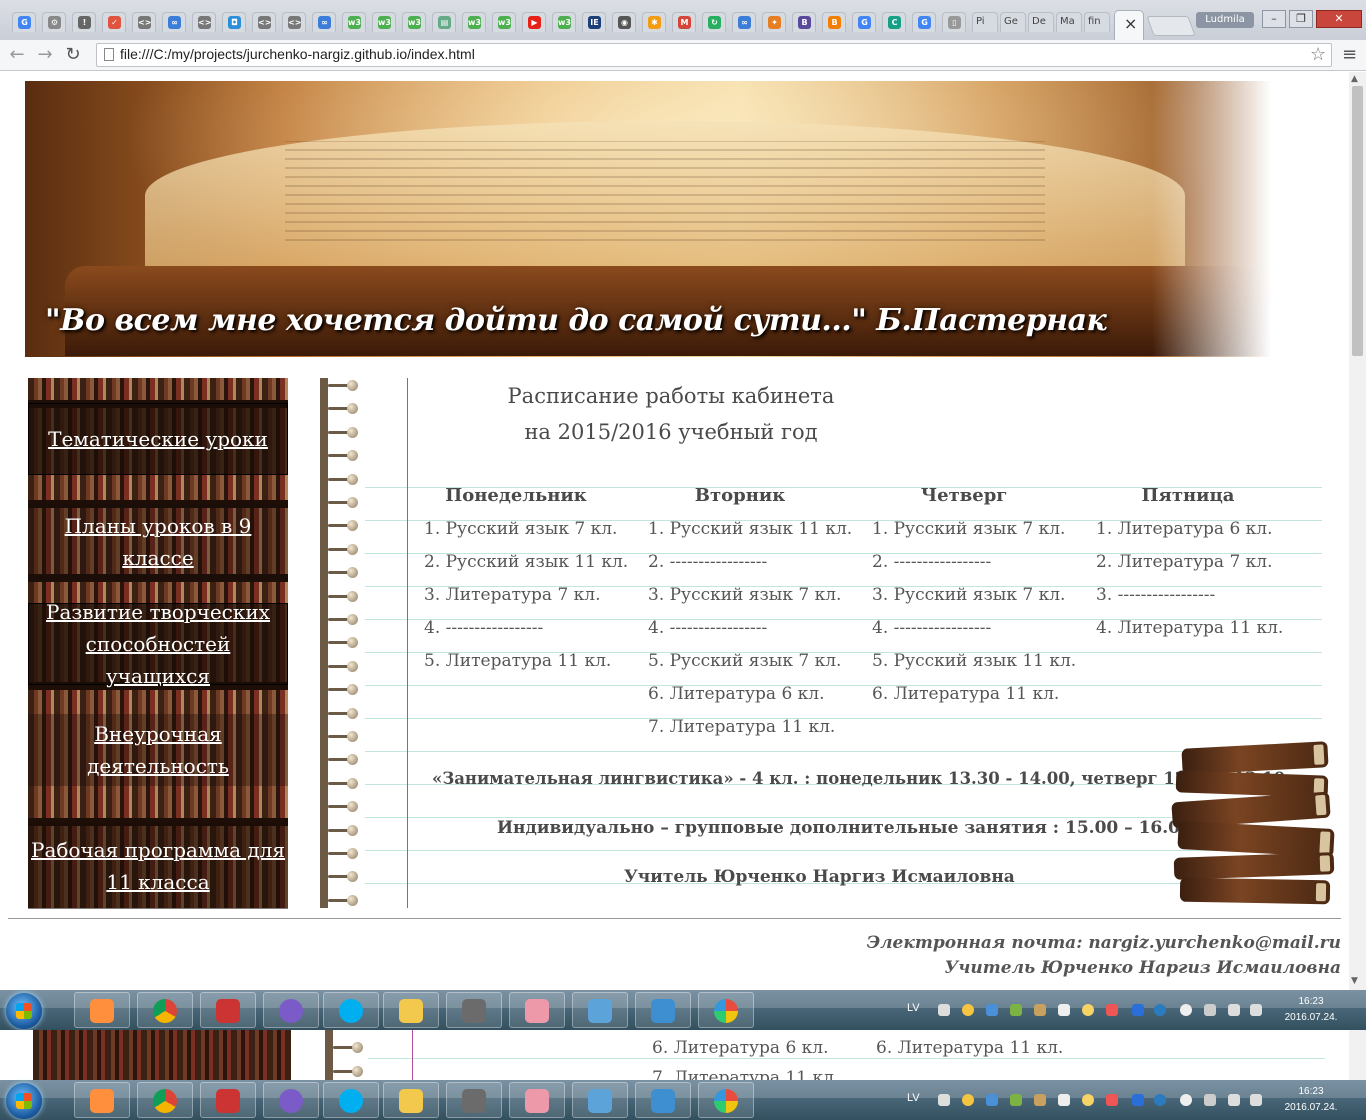 This screenshot has height=1120, width=1366. What do you see at coordinates (324, 22) in the screenshot?
I see `tab-link-2: ∞` at bounding box center [324, 22].